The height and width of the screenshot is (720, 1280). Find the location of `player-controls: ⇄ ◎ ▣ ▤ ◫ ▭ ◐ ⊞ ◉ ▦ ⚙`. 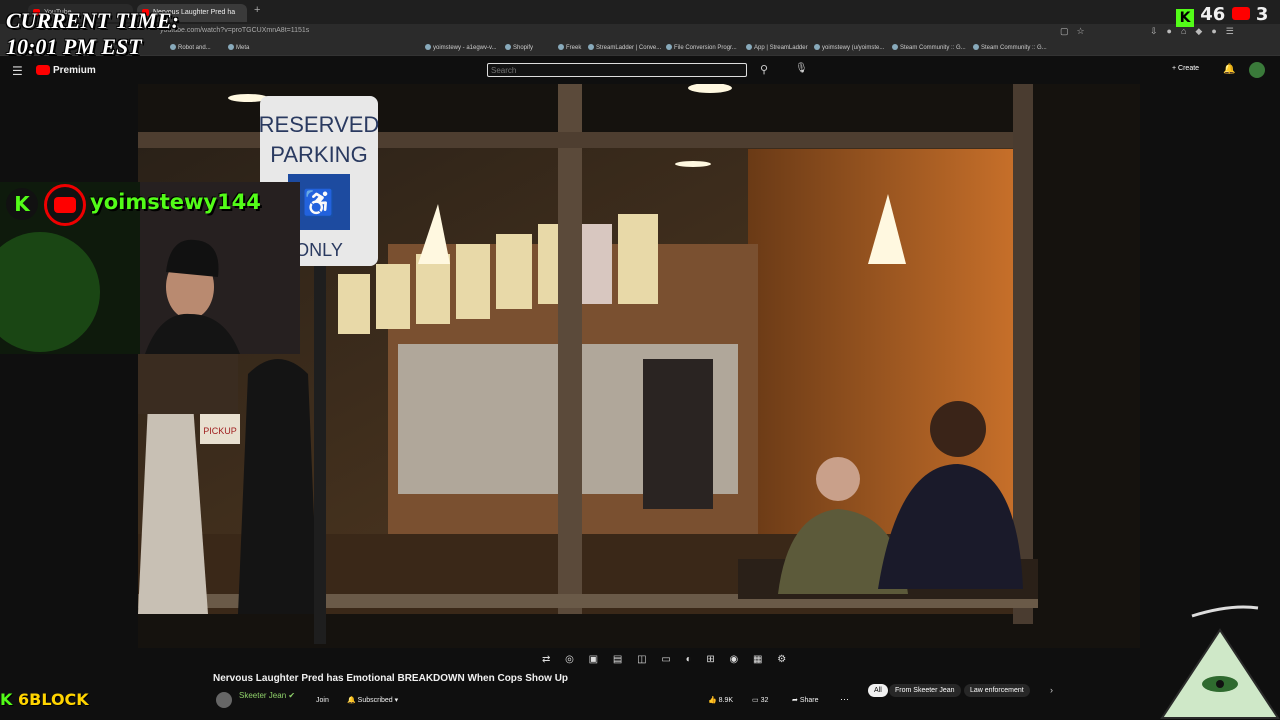

player-controls: ⇄ ◎ ▣ ▤ ◫ ▭ ◐ ⊞ ◉ ▦ ⚙ is located at coordinates (667, 659).